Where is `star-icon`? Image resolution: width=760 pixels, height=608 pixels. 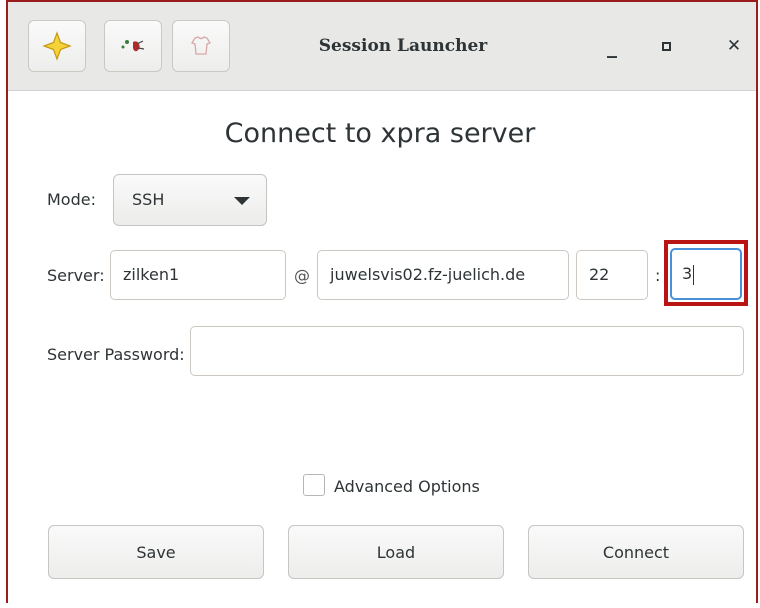 star-icon is located at coordinates (57, 46).